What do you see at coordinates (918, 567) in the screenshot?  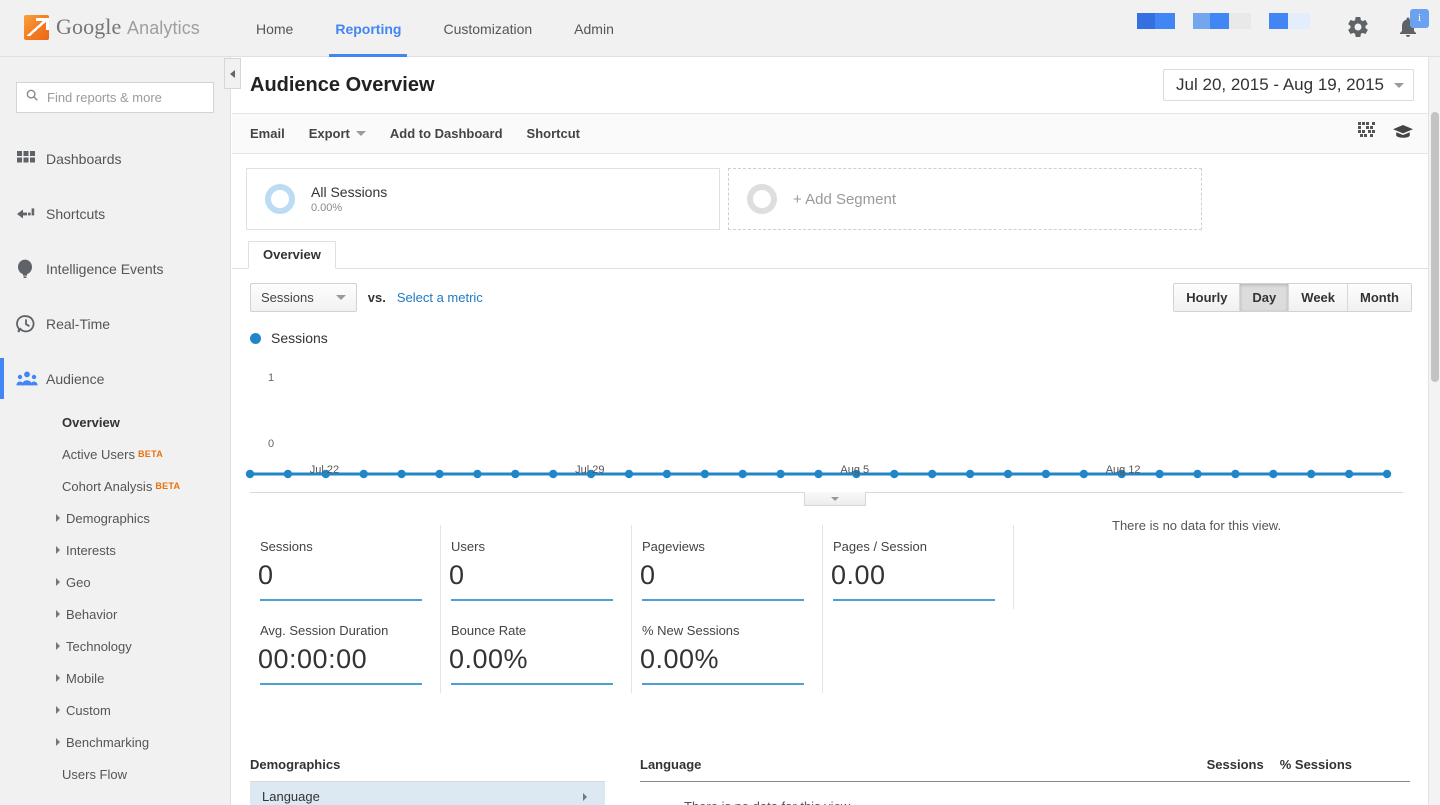 I see `kpi-pages-per-session: Pages / Session 0.00` at bounding box center [918, 567].